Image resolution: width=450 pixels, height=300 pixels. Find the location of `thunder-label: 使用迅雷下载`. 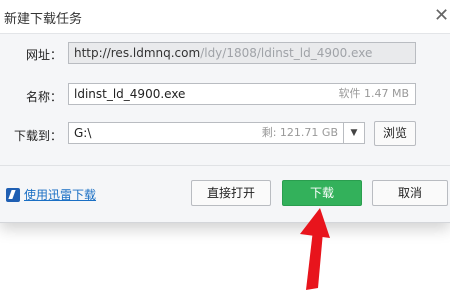

thunder-label: 使用迅雷下载 is located at coordinates (60, 195).